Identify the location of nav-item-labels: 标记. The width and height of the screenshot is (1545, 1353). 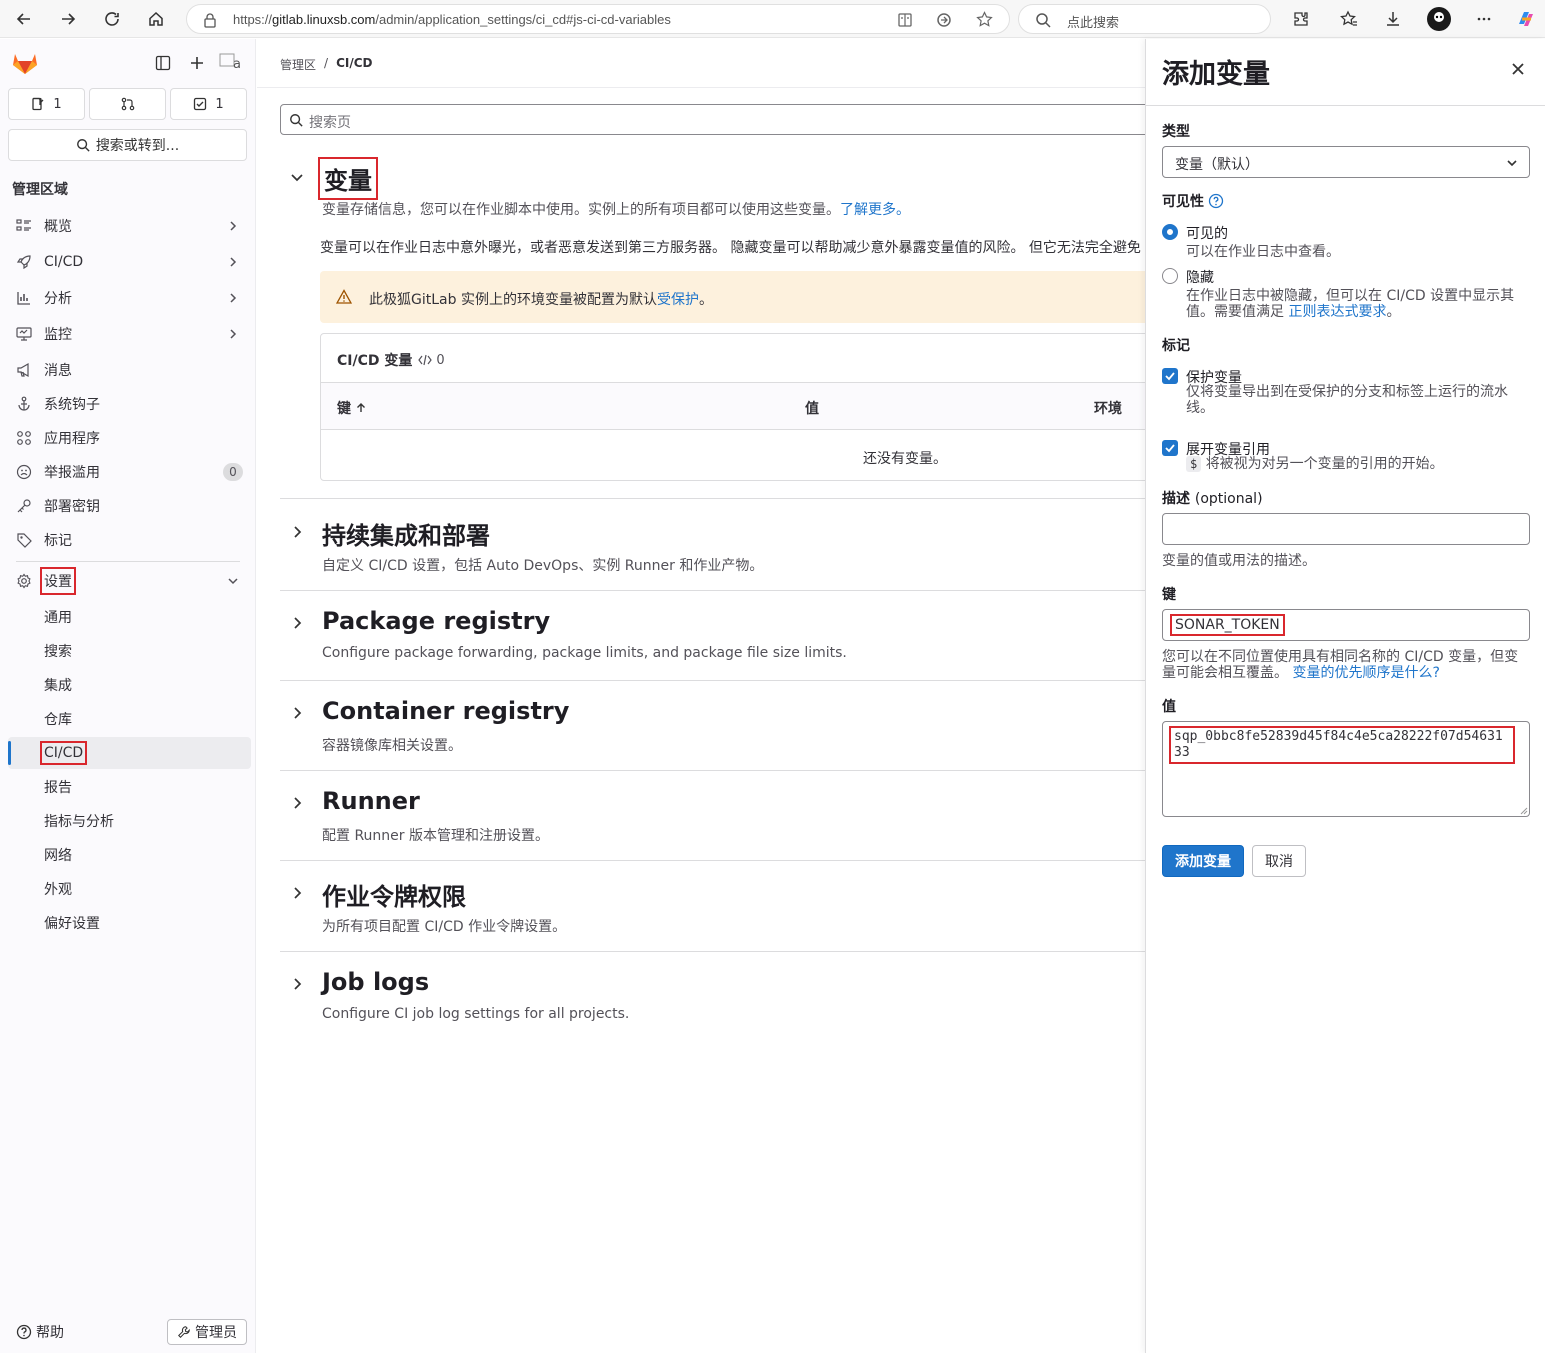
(128, 540).